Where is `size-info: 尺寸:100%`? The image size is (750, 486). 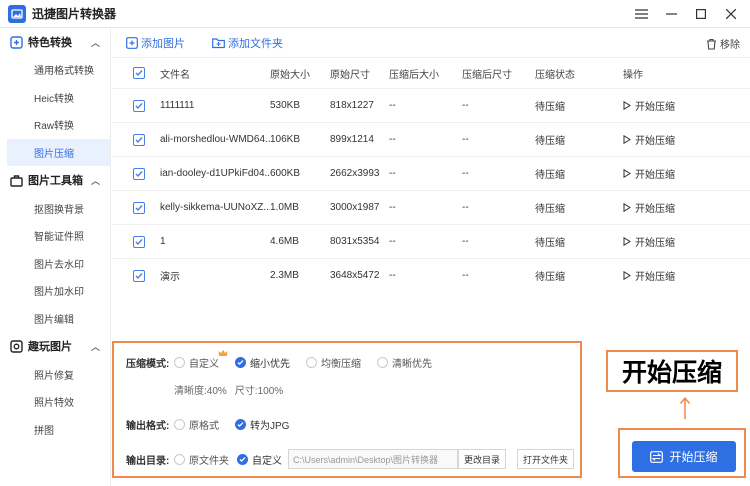
size-info: 尺寸:100% is located at coordinates (259, 391).